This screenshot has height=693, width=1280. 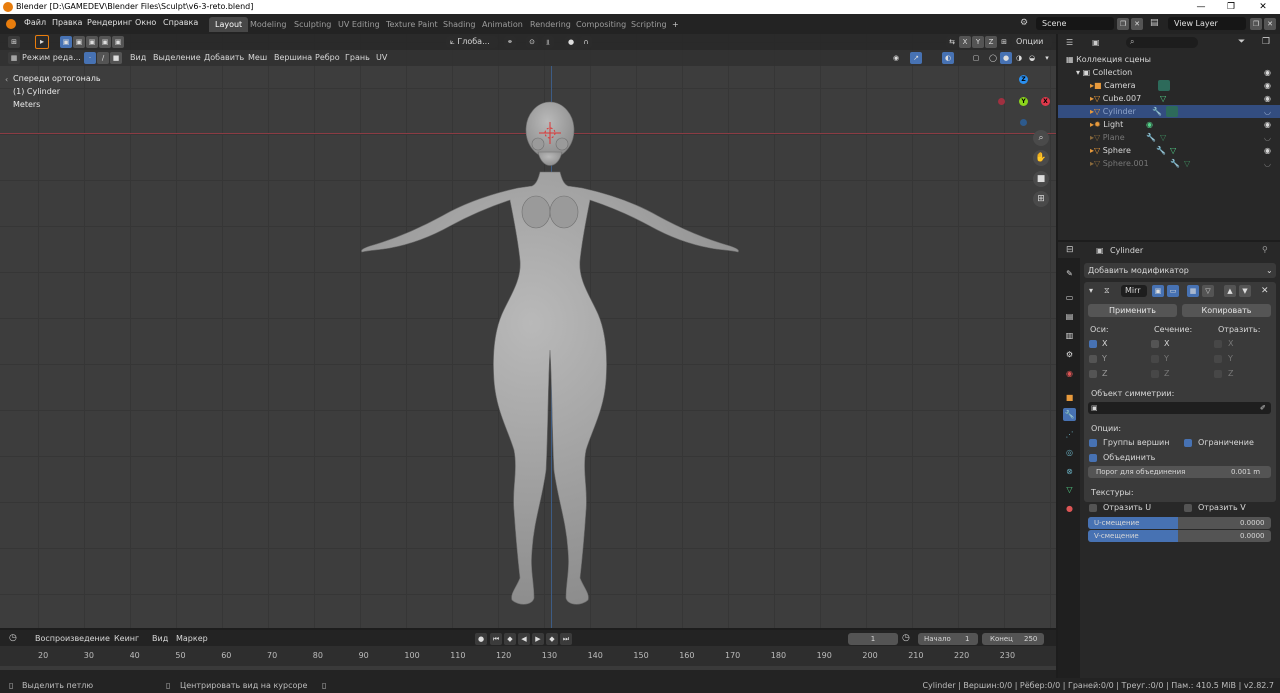 I want to click on sphere001-visibility-icon: ◡, so click(x=1267, y=163).